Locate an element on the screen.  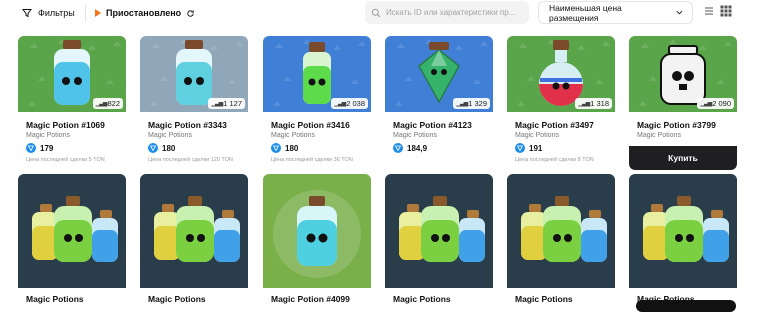
nft-title: Magic Potion #1069 is located at coordinates (65, 125).